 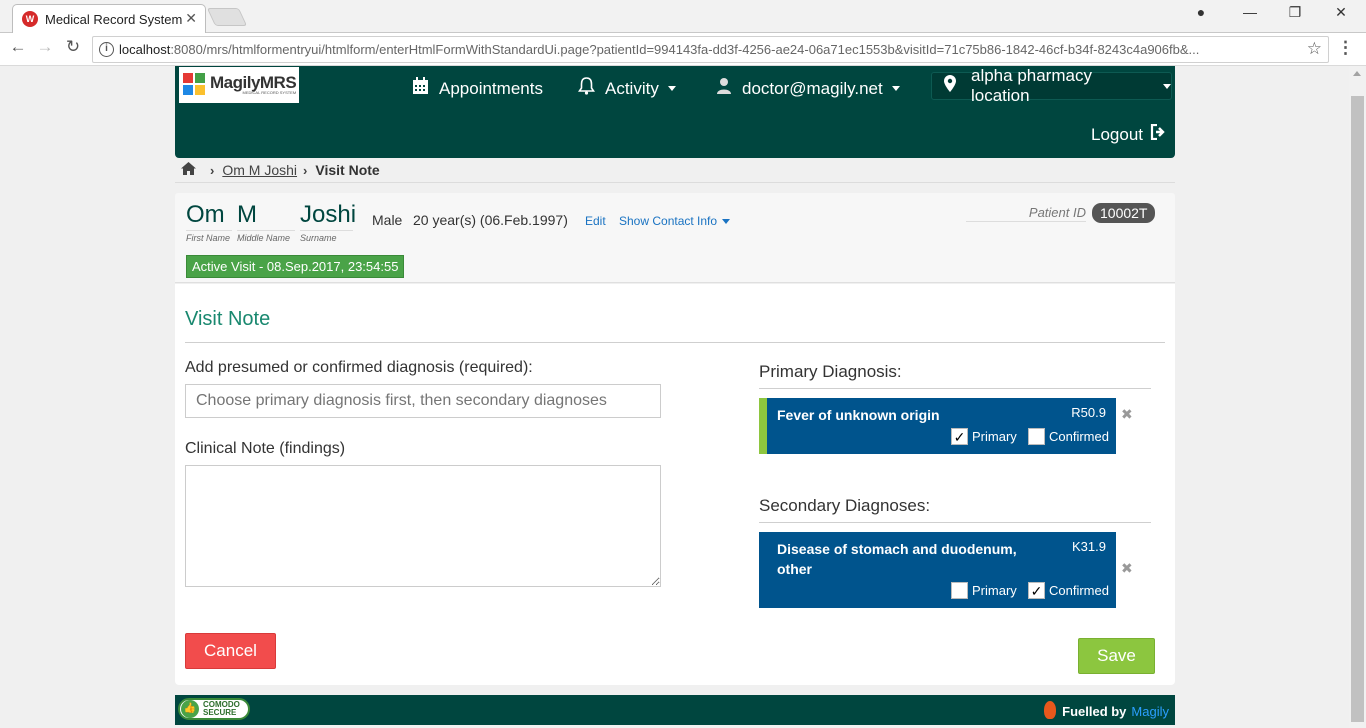 What do you see at coordinates (955, 509) in the screenshot?
I see `secondary-diagnoses-heading: Secondary Diagnoses:` at bounding box center [955, 509].